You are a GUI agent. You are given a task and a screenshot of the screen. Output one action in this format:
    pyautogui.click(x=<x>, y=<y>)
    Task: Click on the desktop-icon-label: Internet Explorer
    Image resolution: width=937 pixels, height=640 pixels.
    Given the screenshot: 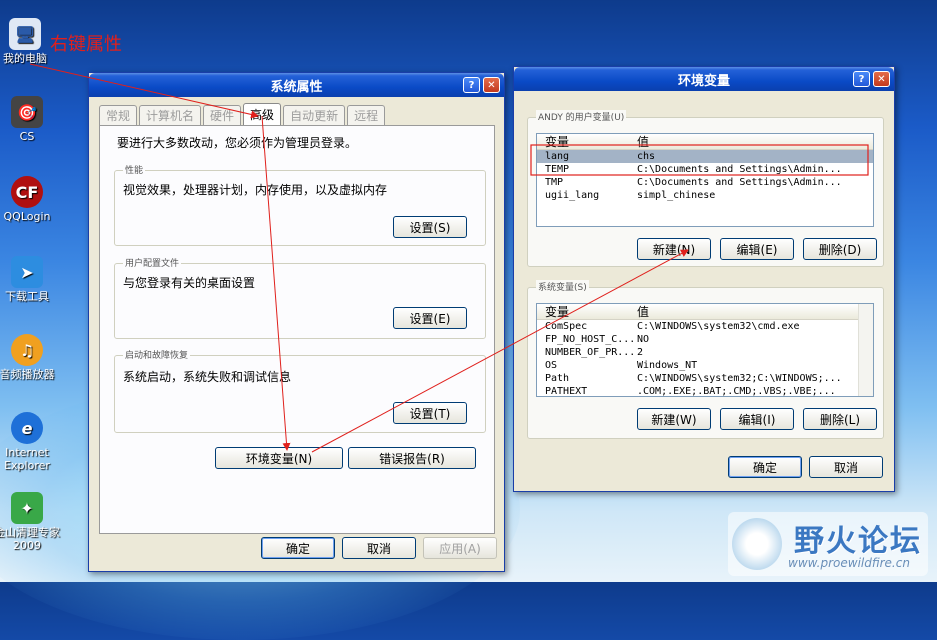 What is the action you would take?
    pyautogui.click(x=27, y=459)
    